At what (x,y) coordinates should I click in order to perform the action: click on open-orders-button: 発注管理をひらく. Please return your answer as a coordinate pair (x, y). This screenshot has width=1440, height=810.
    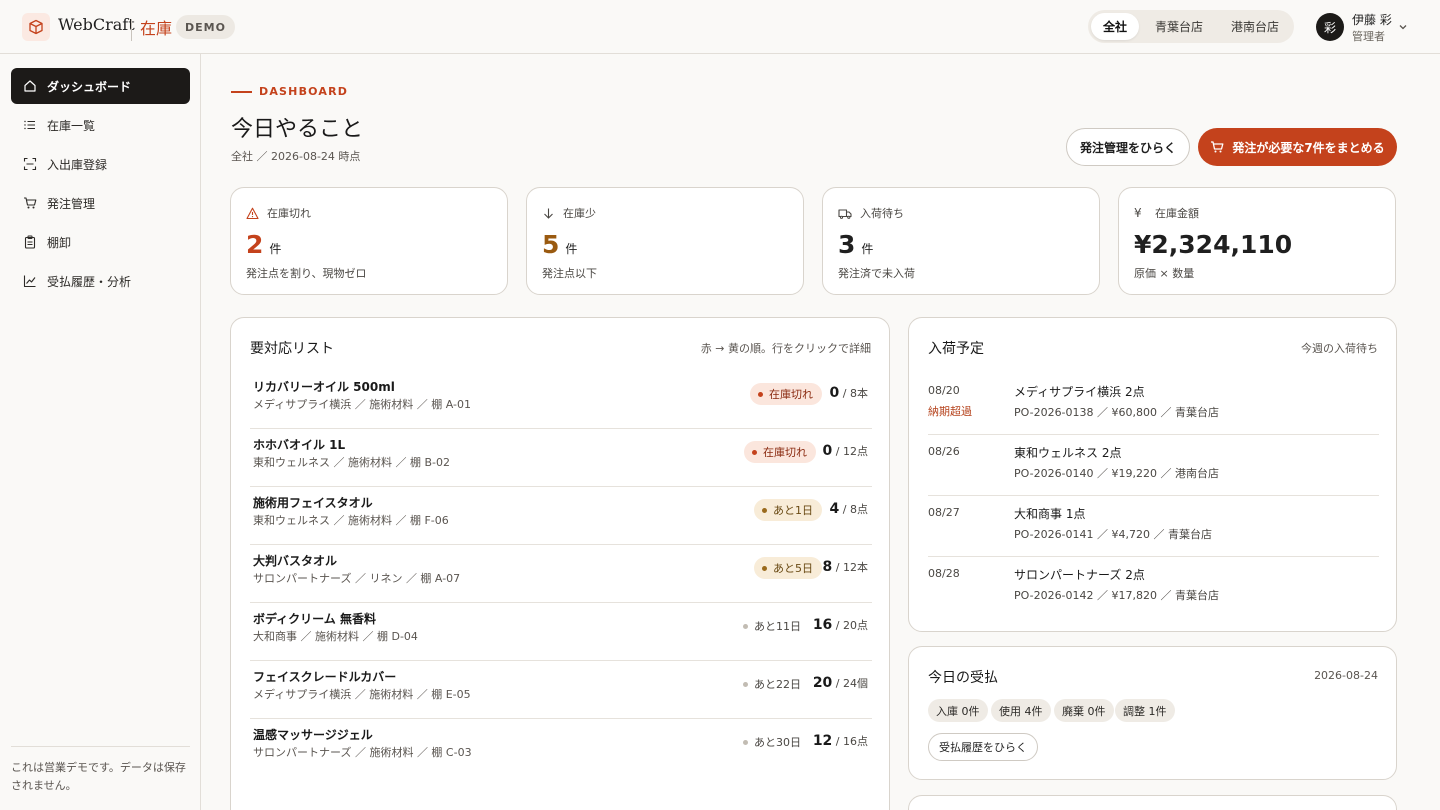
    Looking at the image, I should click on (1128, 147).